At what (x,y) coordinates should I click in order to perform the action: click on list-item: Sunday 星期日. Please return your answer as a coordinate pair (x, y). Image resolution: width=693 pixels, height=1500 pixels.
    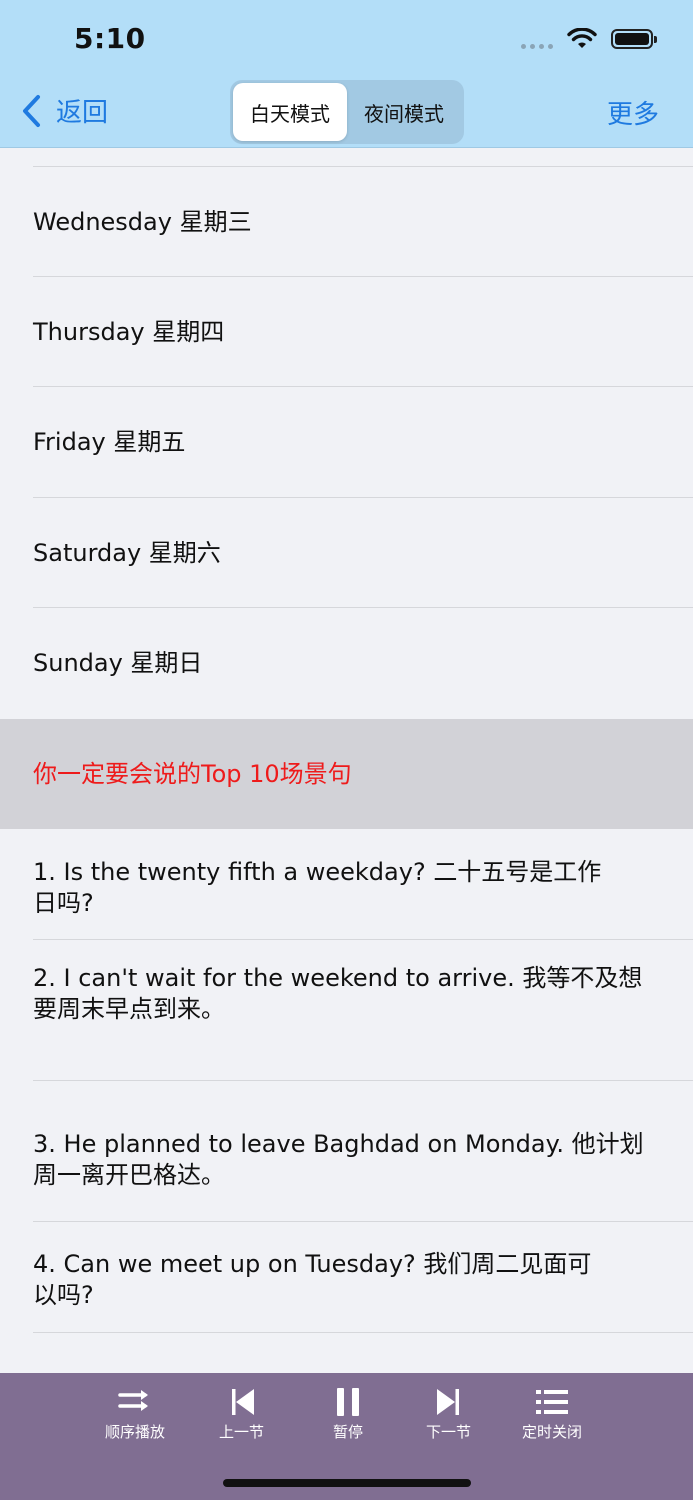
    Looking at the image, I should click on (346, 663).